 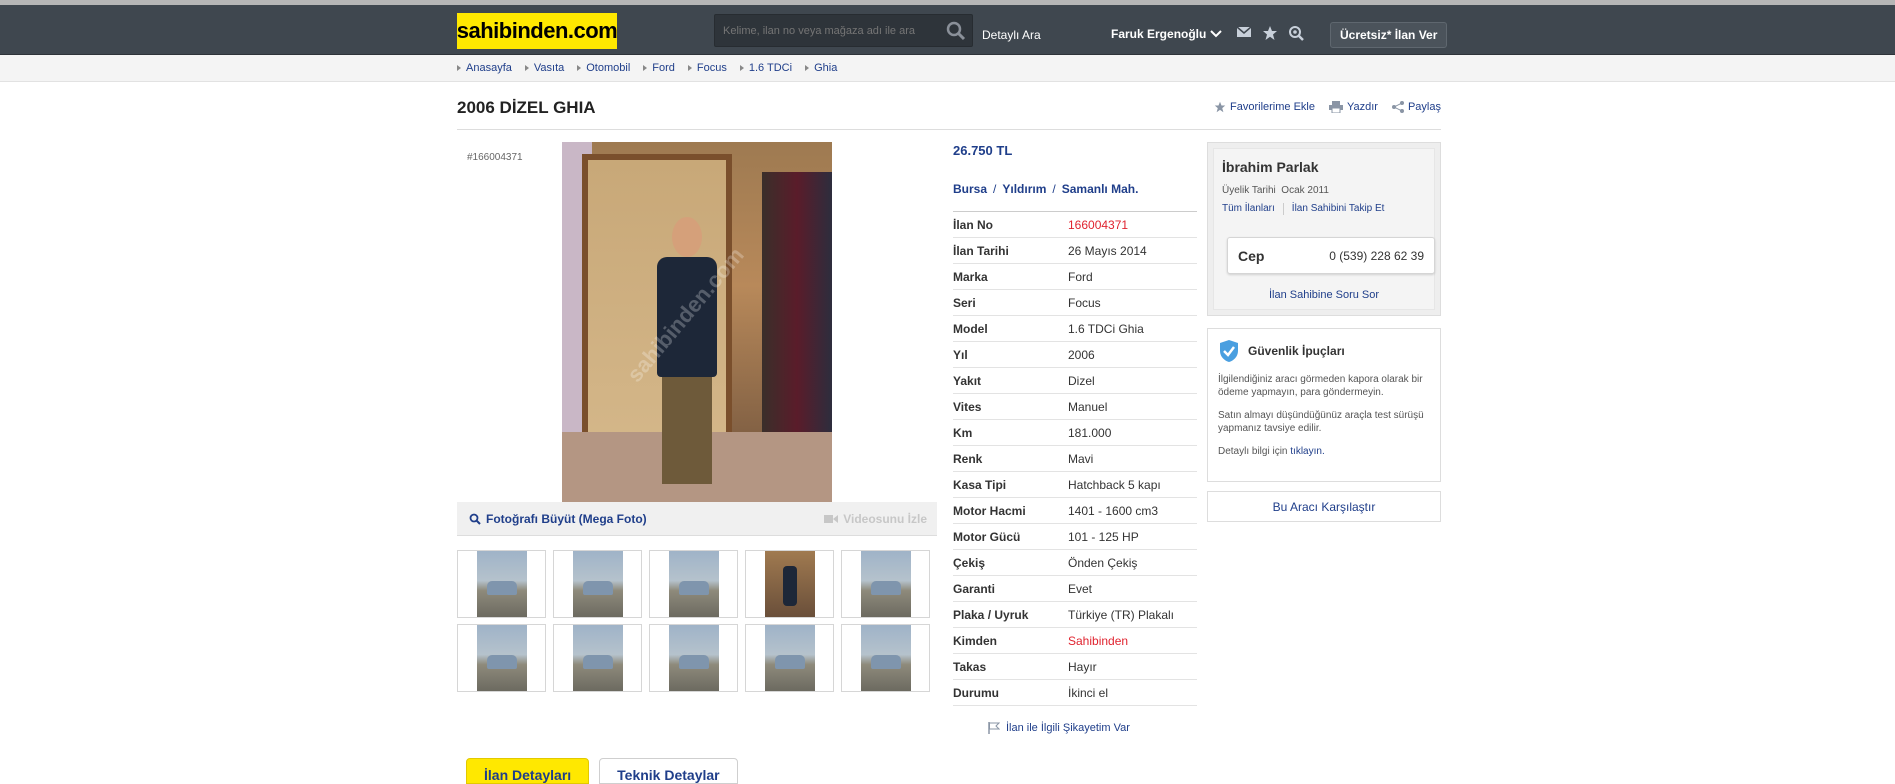 I want to click on video-camera-icon, so click(x=831, y=519).